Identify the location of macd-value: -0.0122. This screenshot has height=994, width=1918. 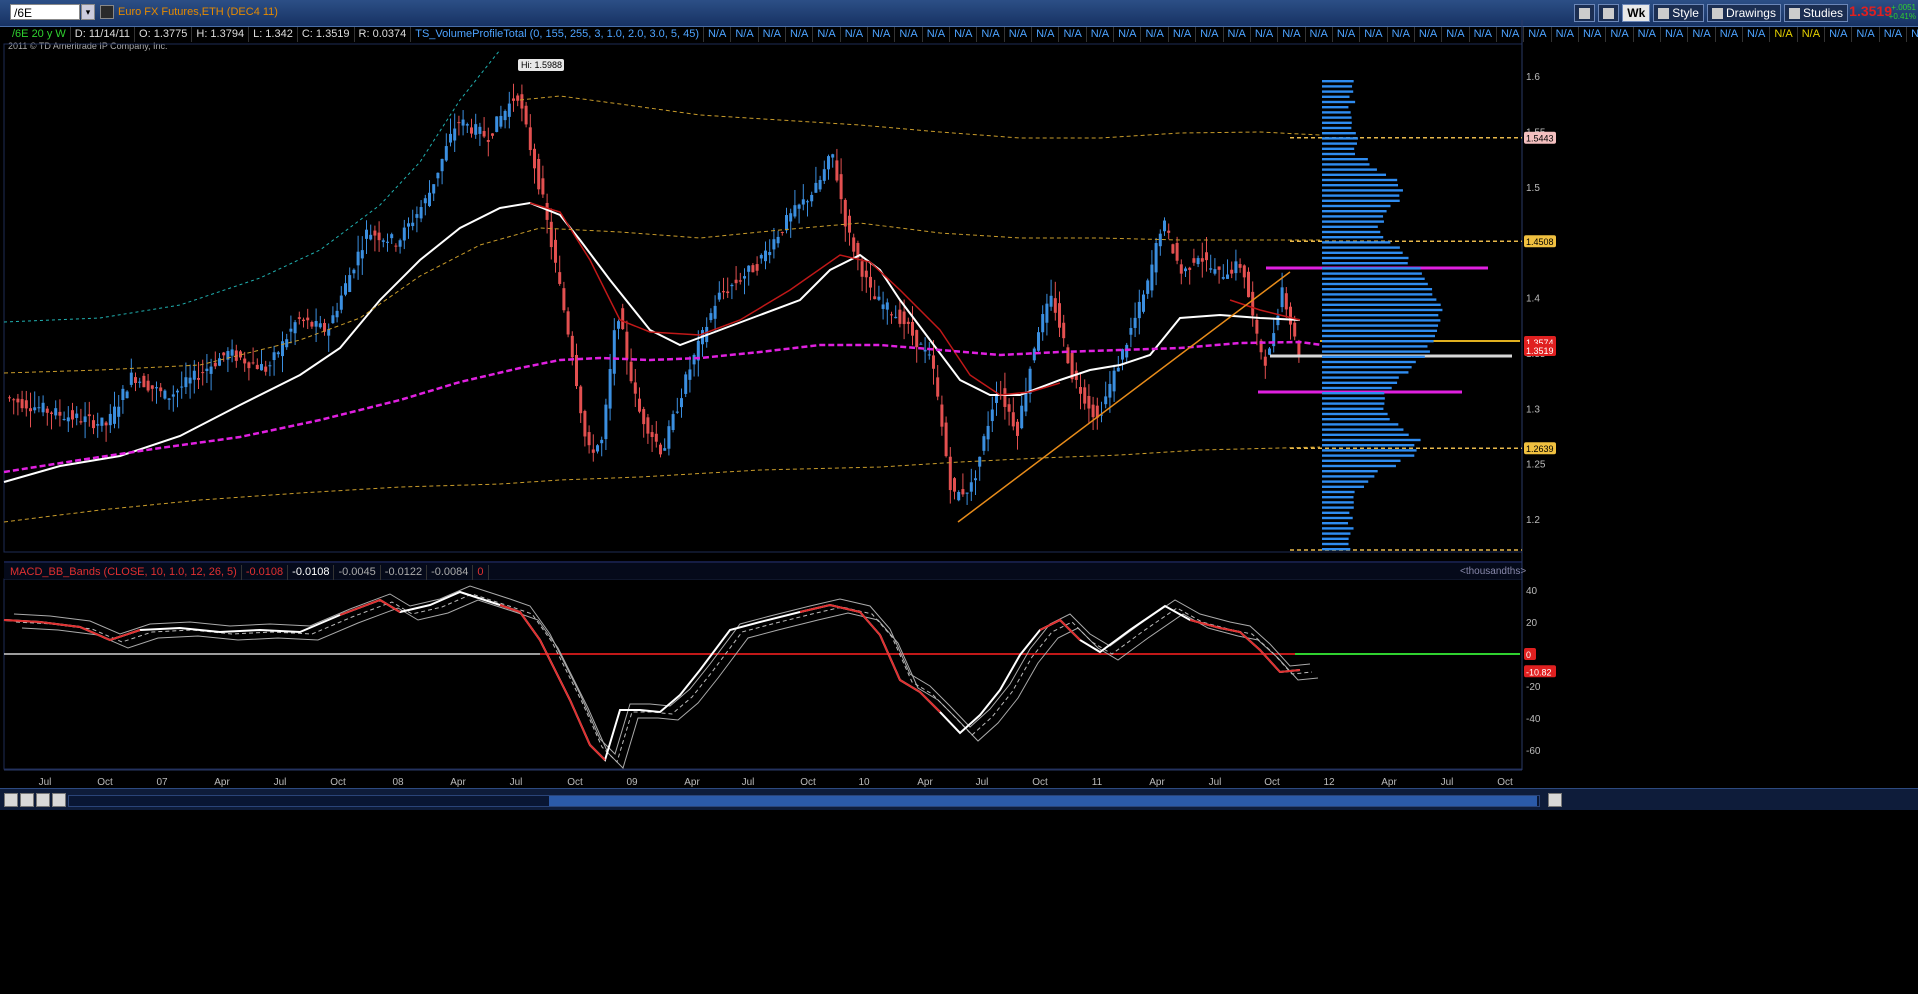
(404, 572).